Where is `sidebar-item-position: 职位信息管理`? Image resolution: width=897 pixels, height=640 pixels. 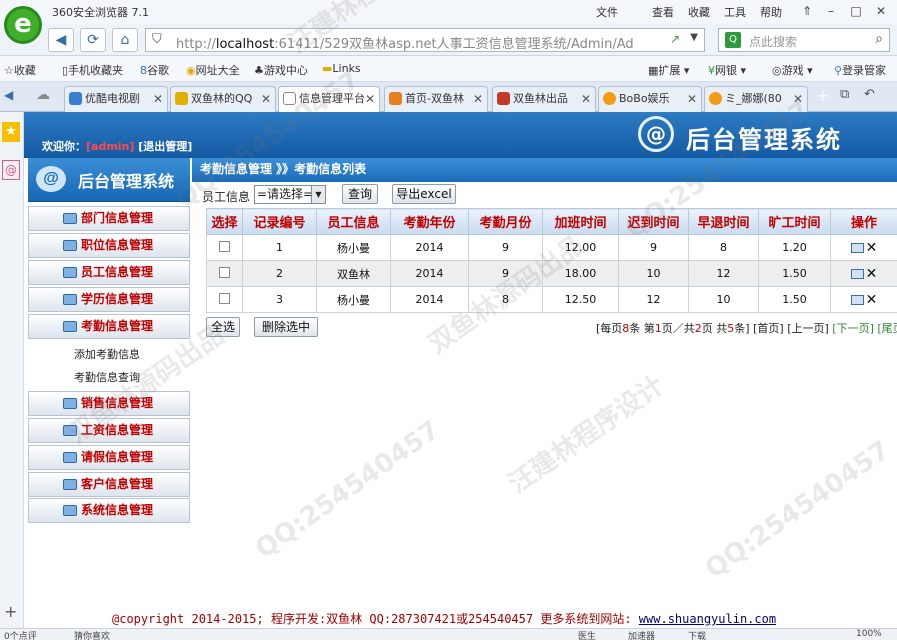 sidebar-item-position: 职位信息管理 is located at coordinates (109, 245).